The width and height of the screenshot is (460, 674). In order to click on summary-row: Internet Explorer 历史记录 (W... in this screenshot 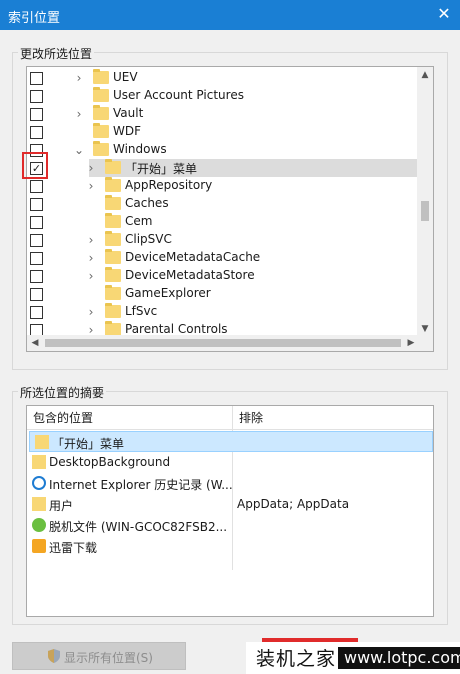, I will do `click(230, 483)`.